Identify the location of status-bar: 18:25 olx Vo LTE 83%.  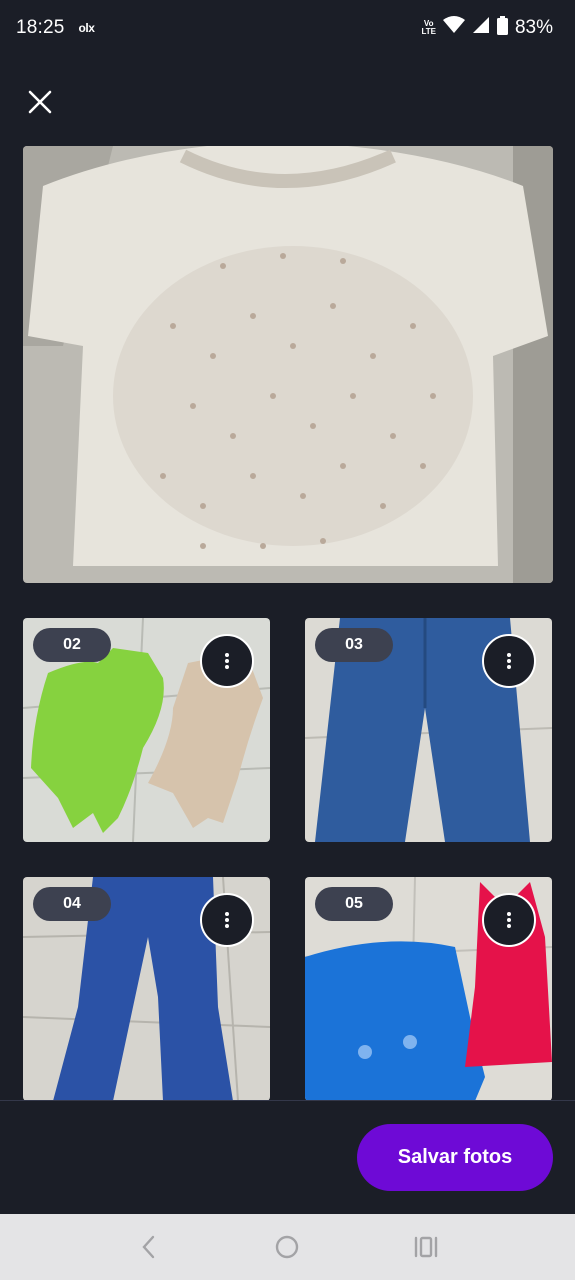
(287, 28).